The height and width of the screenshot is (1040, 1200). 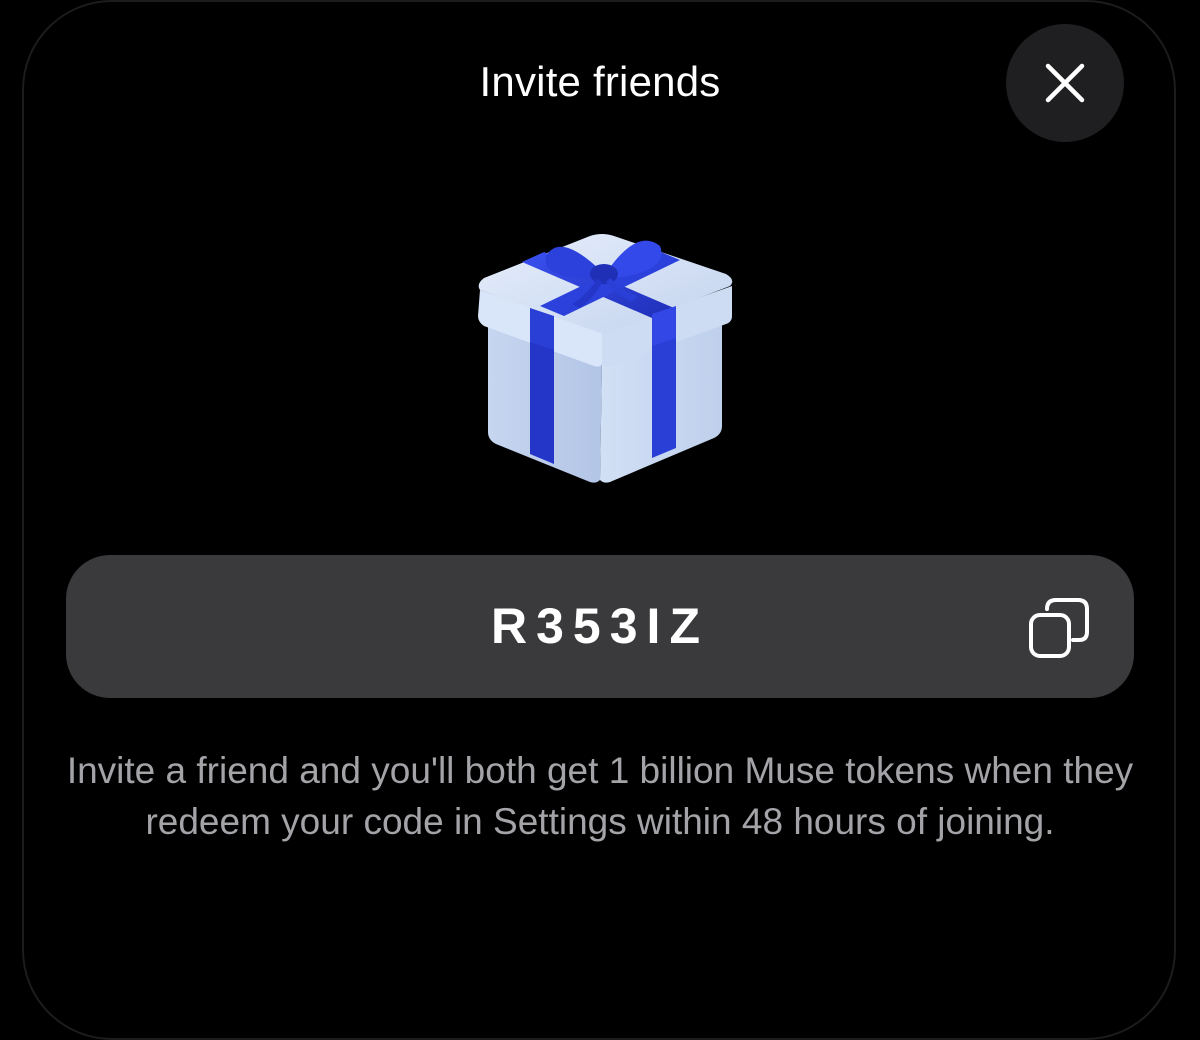 I want to click on invite-code-bar: R353IZ, so click(x=600, y=626).